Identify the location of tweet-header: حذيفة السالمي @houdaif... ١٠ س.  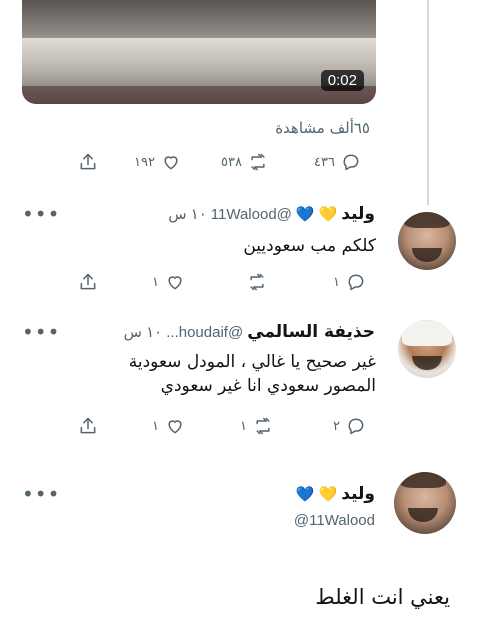
(249, 332).